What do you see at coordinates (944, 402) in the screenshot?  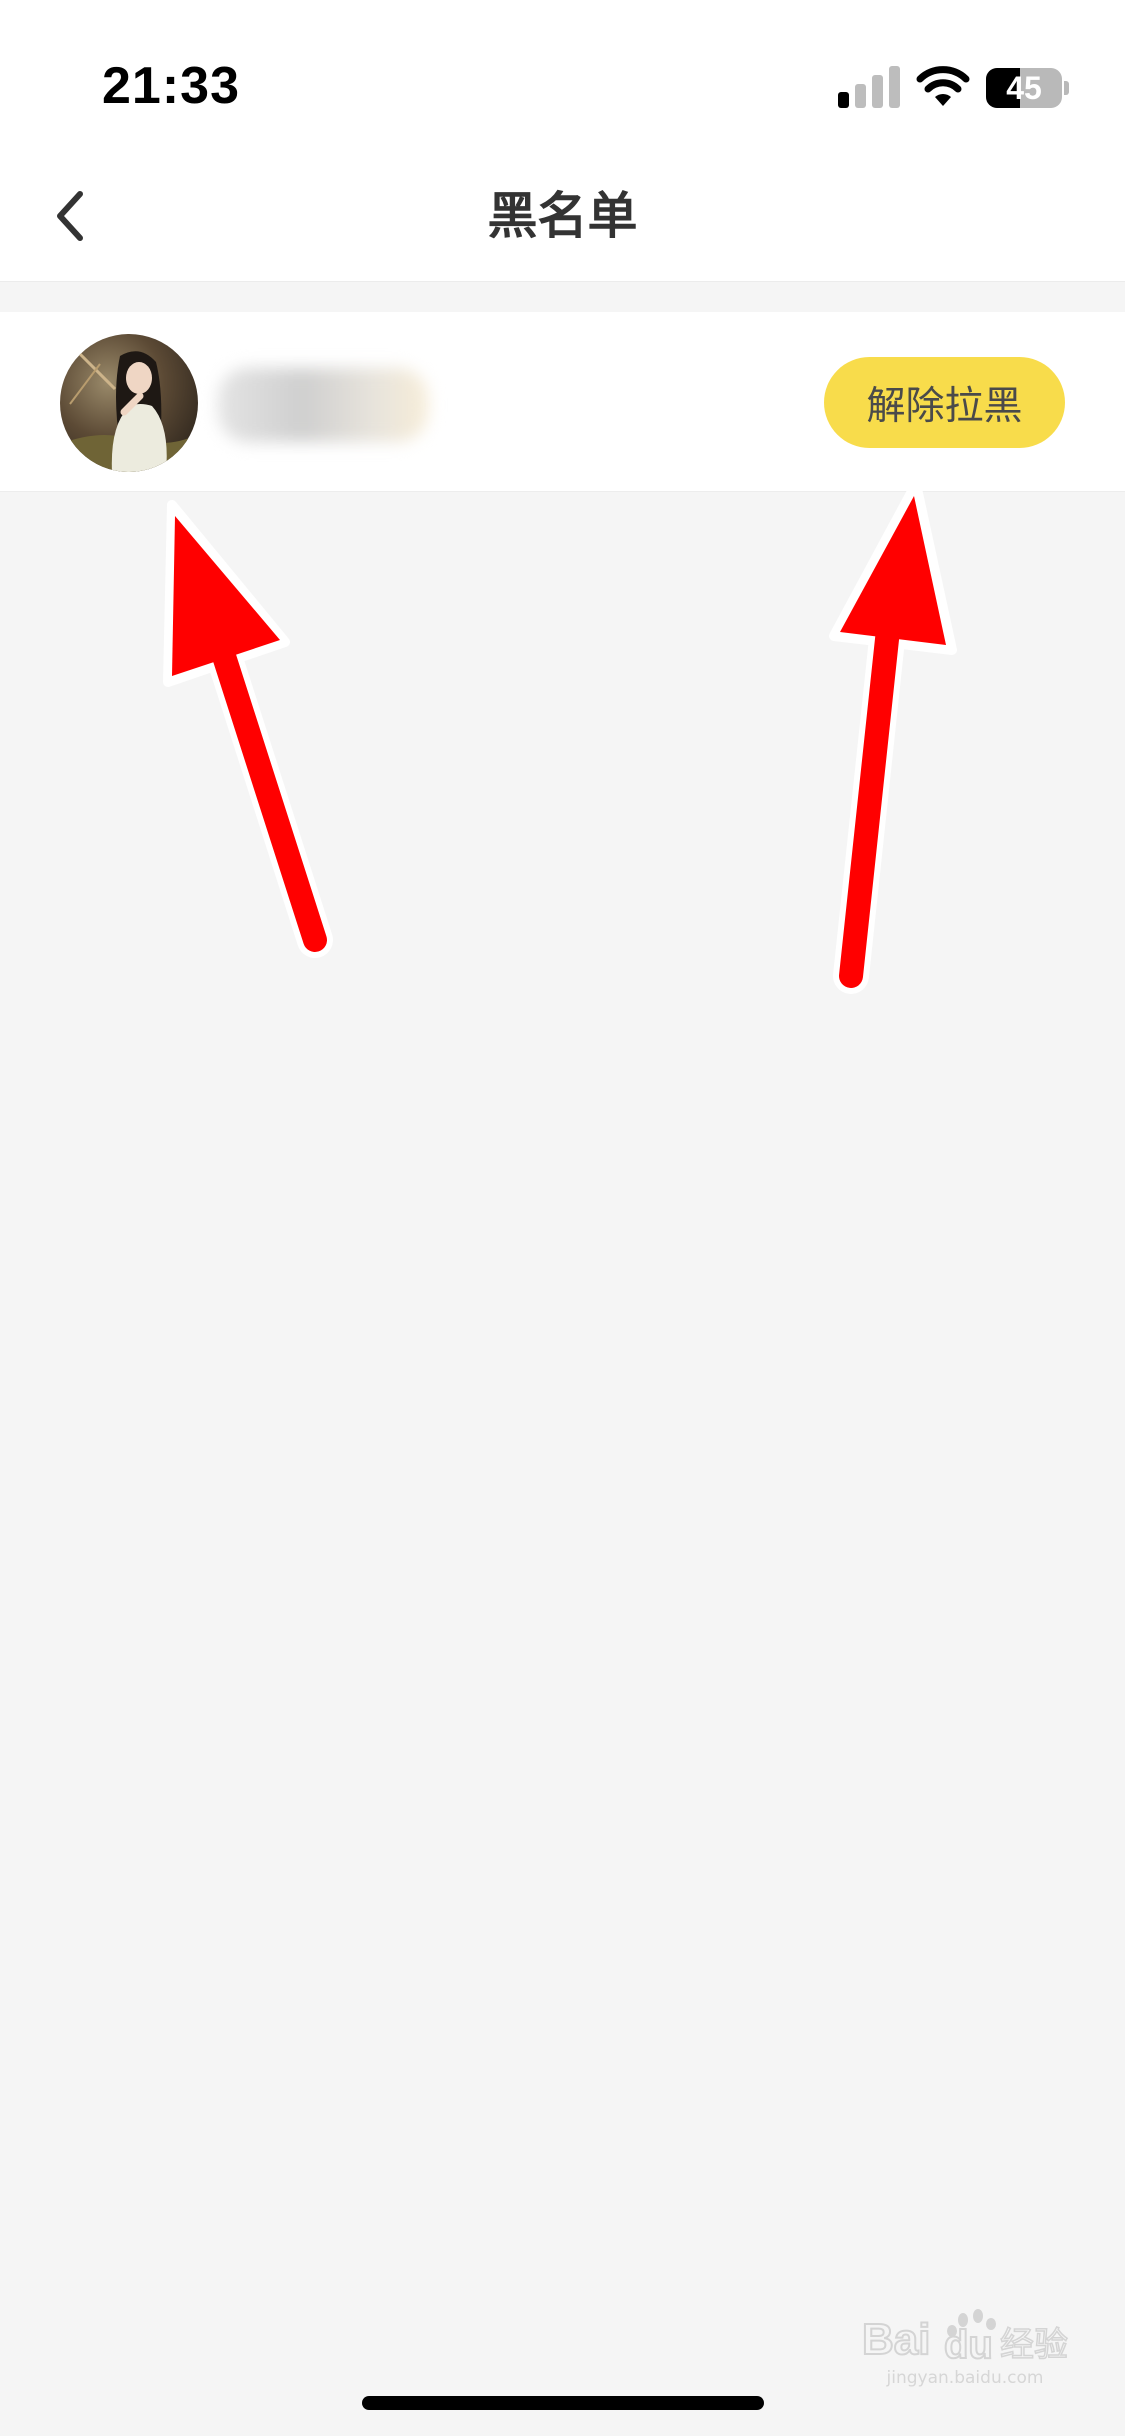 I see `unblock-button: 解除拉黑` at bounding box center [944, 402].